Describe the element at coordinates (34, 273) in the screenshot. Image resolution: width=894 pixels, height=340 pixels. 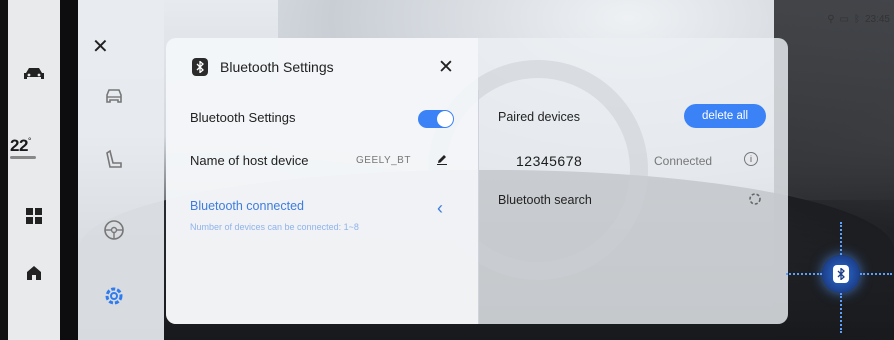
I see `home-icon` at that location.